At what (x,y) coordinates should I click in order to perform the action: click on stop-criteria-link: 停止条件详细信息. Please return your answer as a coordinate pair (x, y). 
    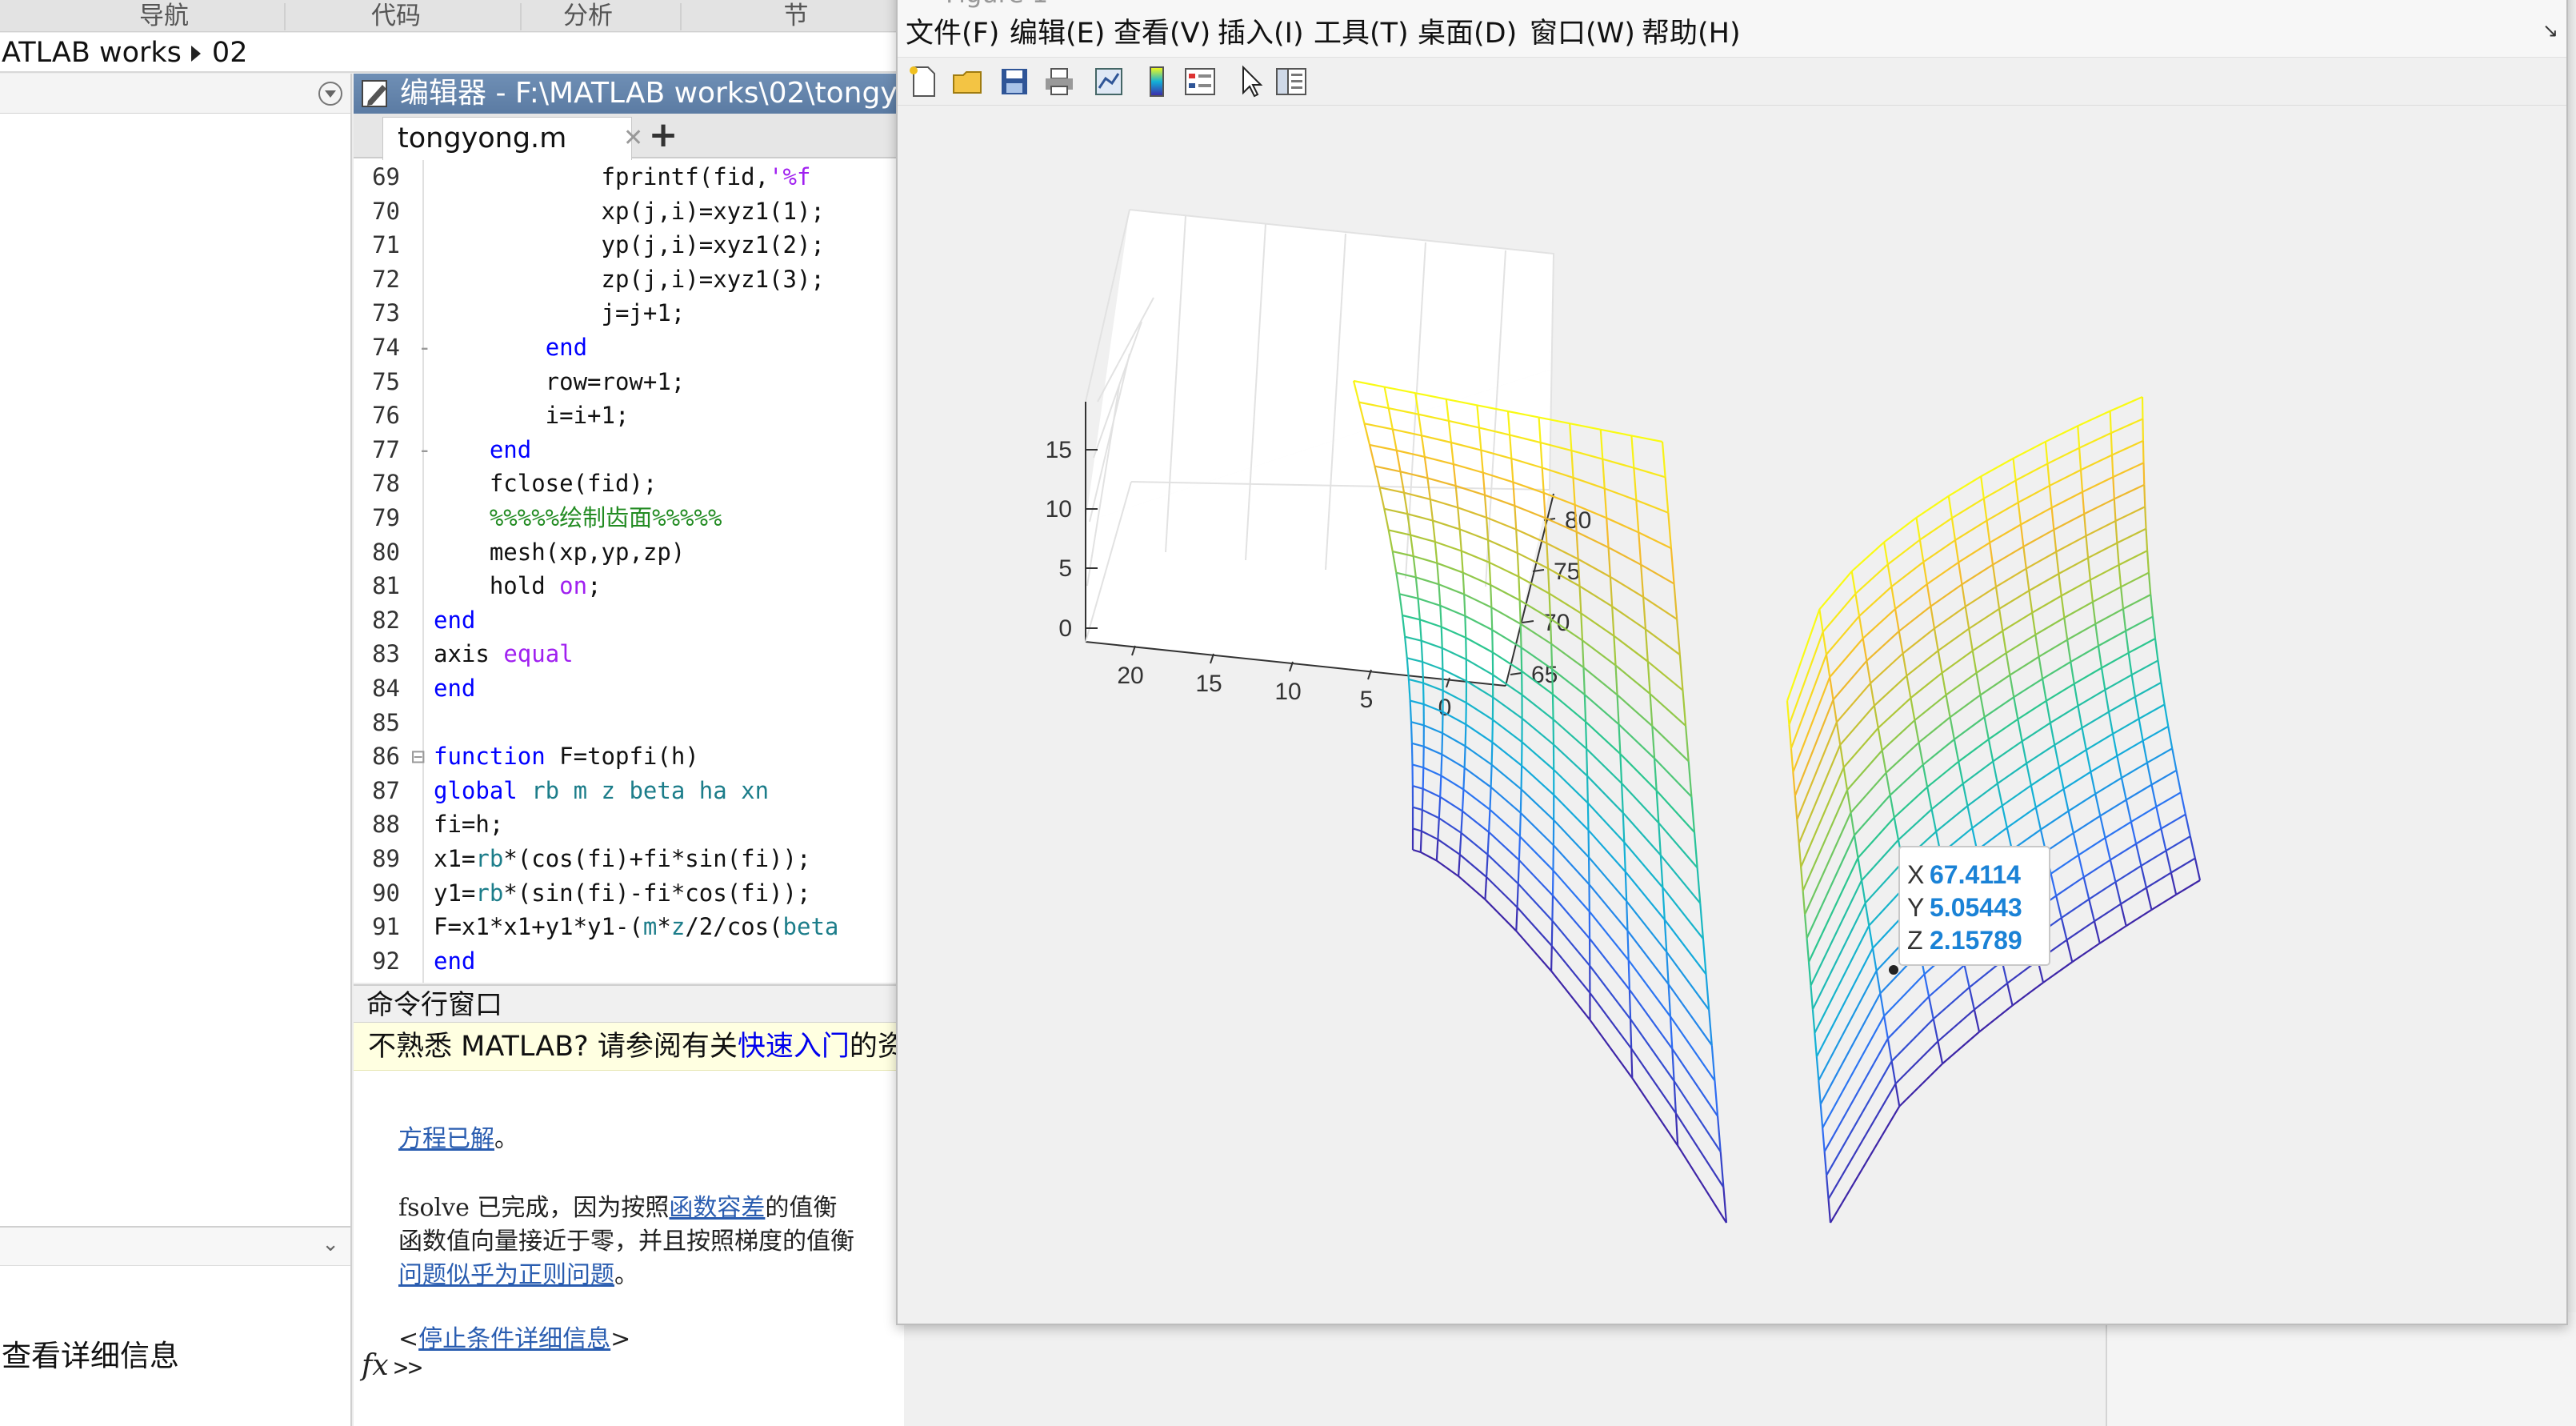
    Looking at the image, I should click on (514, 1339).